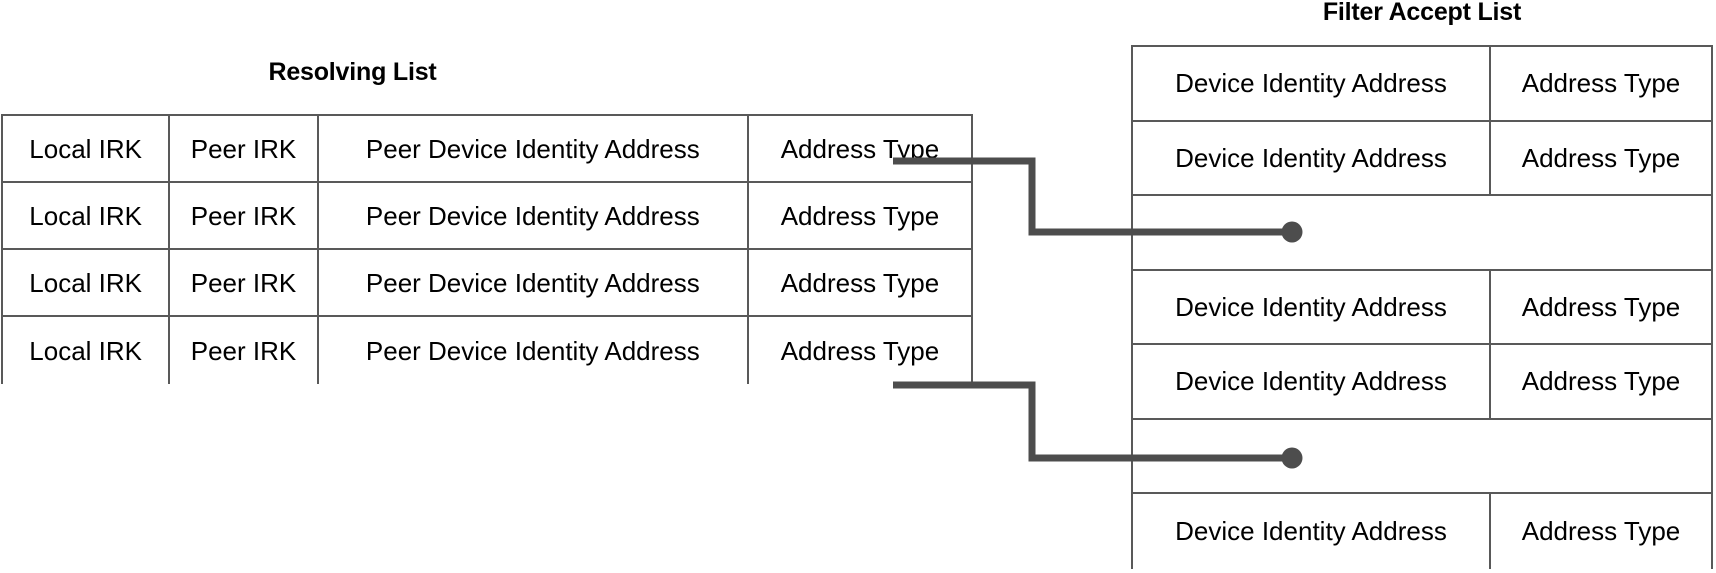 This screenshot has height=573, width=1716. What do you see at coordinates (1422, 13) in the screenshot?
I see `filter-accept-list-title: Filter Accept List` at bounding box center [1422, 13].